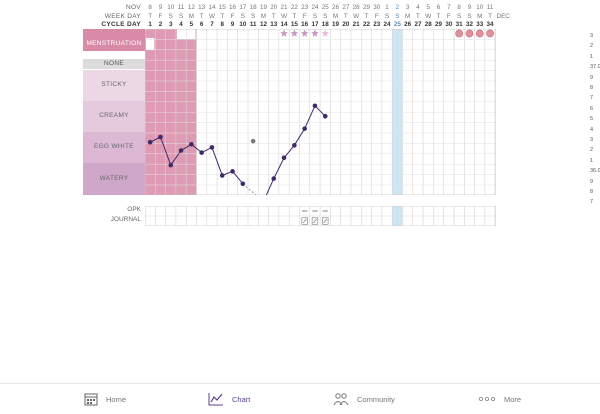 The height and width of the screenshot is (414, 600). What do you see at coordinates (243, 24) in the screenshot?
I see `cycle-day-header: 10` at bounding box center [243, 24].